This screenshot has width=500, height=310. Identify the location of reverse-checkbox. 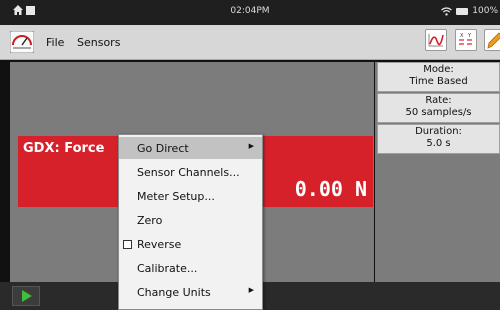
(127, 244).